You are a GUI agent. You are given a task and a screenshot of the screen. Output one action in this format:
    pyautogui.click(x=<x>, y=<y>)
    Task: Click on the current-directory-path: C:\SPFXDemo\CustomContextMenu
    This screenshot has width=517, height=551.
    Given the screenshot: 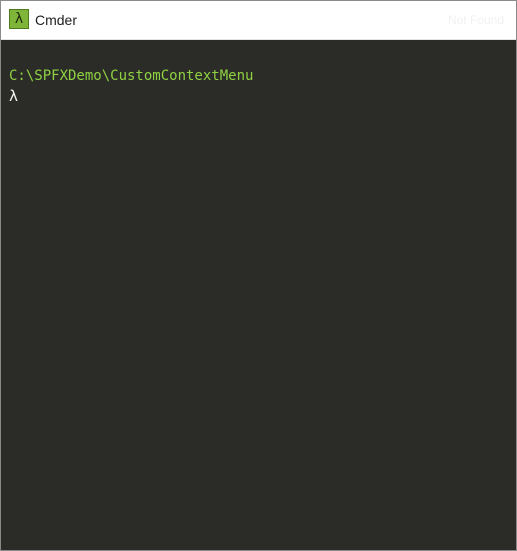 What is the action you would take?
    pyautogui.click(x=131, y=76)
    